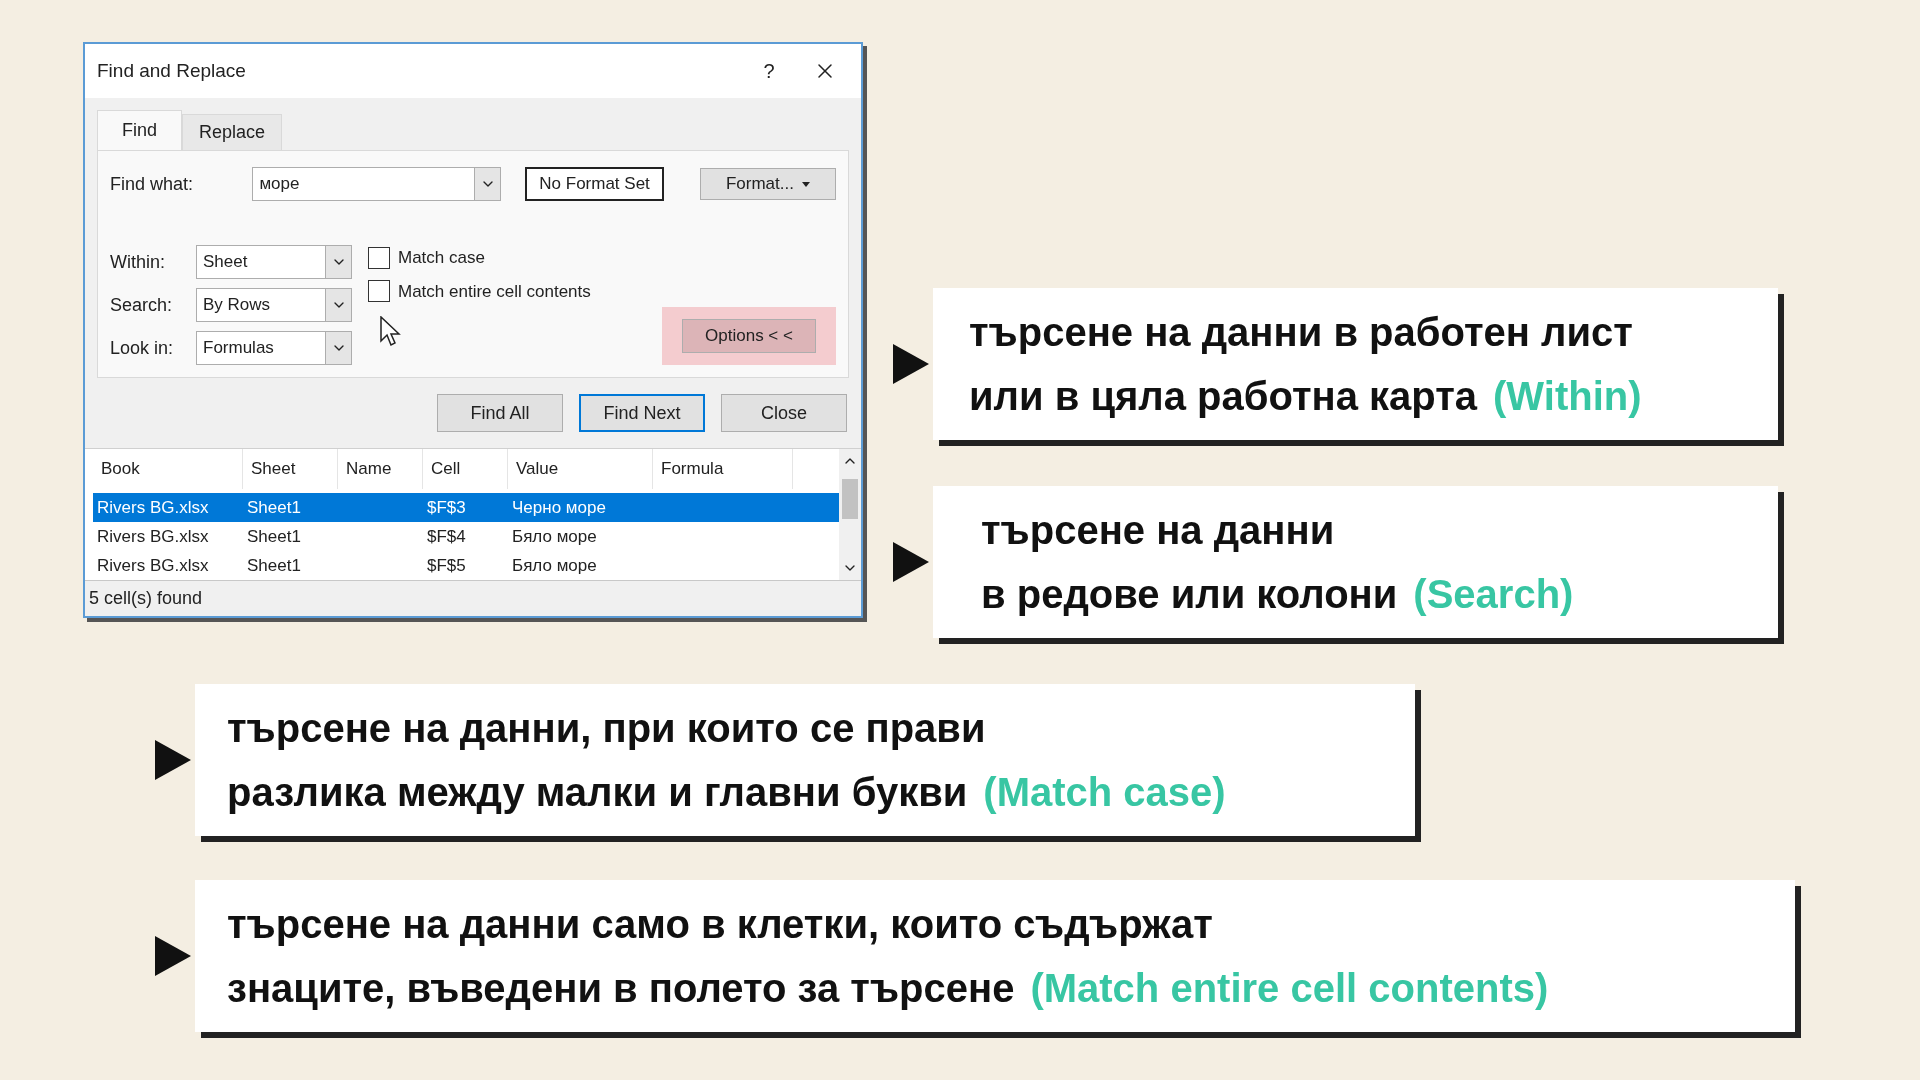 The image size is (1920, 1080). What do you see at coordinates (142, 348) in the screenshot?
I see `field-label: Look in:` at bounding box center [142, 348].